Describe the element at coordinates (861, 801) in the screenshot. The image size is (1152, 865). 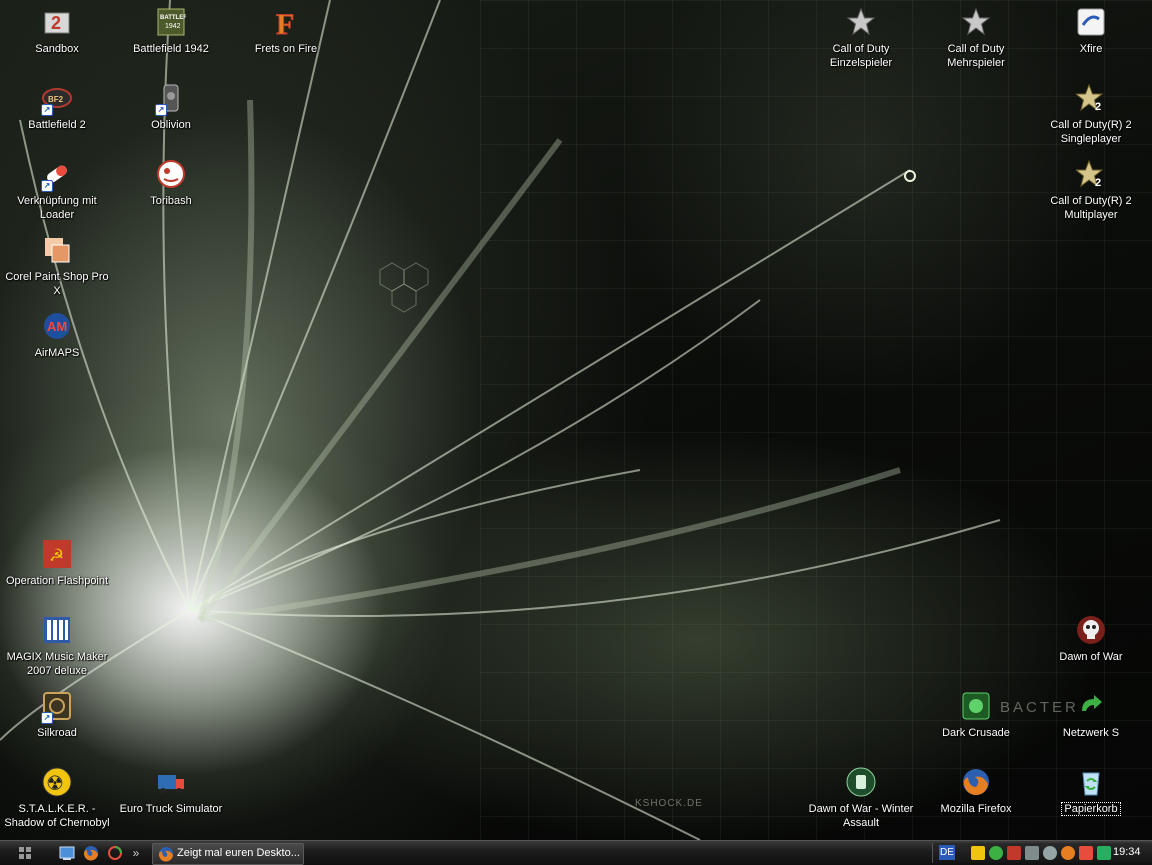
I see `desktop-icon-dawn-of-war-winter-assault: Dawn of War - Winter Assault` at that location.